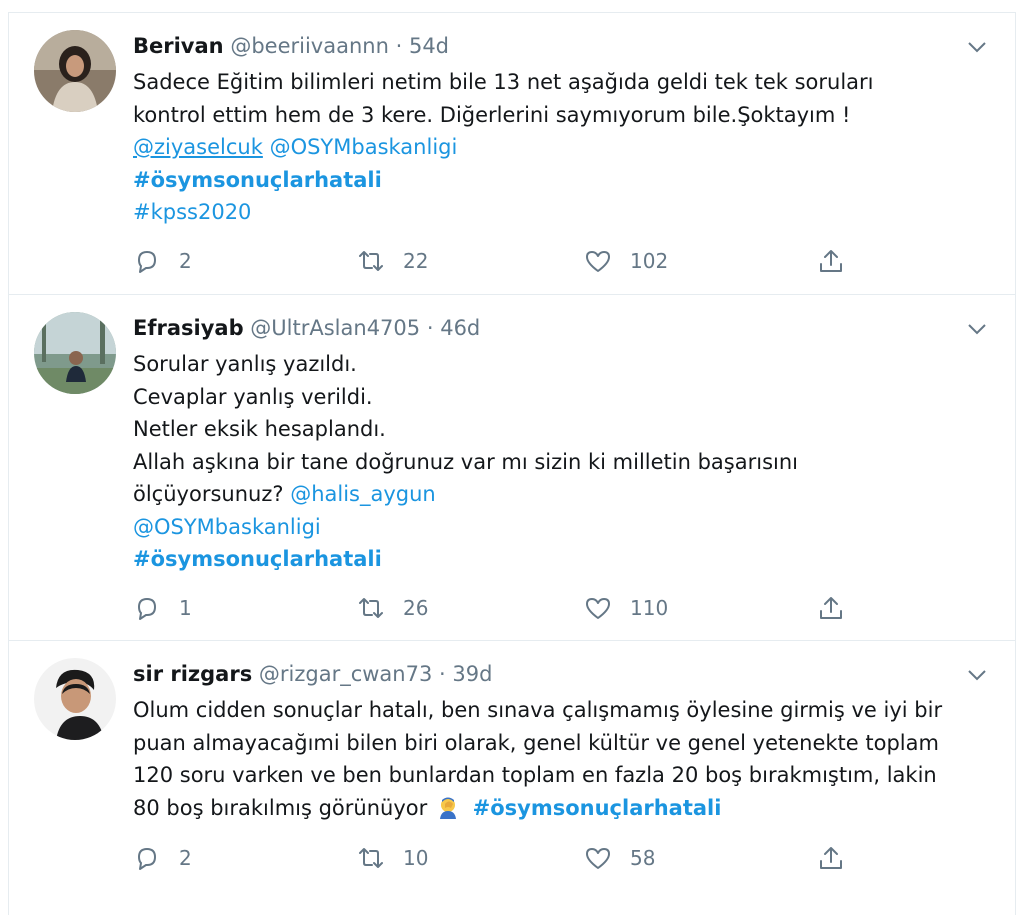 This screenshot has height=915, width=1024. What do you see at coordinates (253, 396) in the screenshot?
I see `text-line: Cevaplar yanlış verildi.` at bounding box center [253, 396].